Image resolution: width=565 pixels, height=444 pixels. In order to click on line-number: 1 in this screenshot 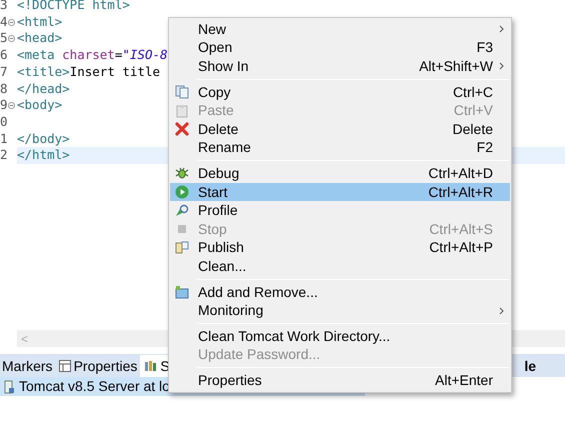, I will do `click(4, 139)`.